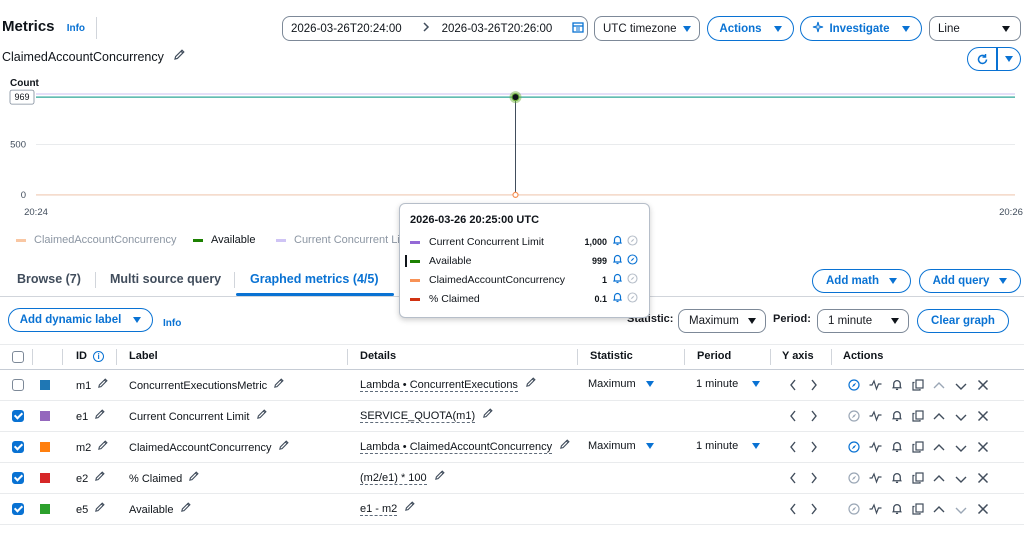  What do you see at coordinates (621, 446) in the screenshot?
I see `row-statistic-select: Maximum` at bounding box center [621, 446].